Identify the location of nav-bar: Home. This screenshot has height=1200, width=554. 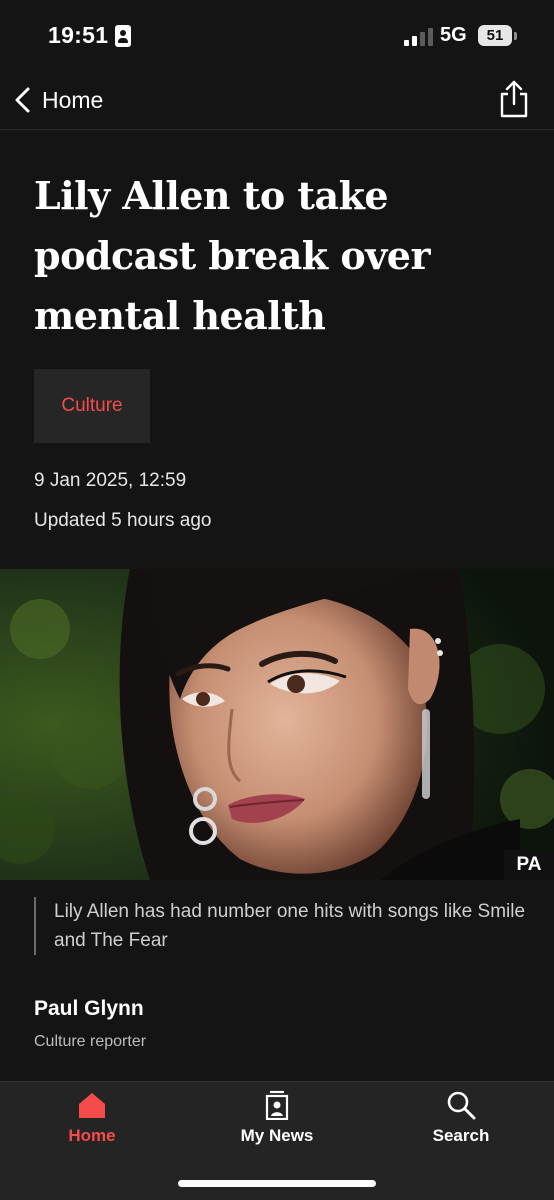
(277, 101).